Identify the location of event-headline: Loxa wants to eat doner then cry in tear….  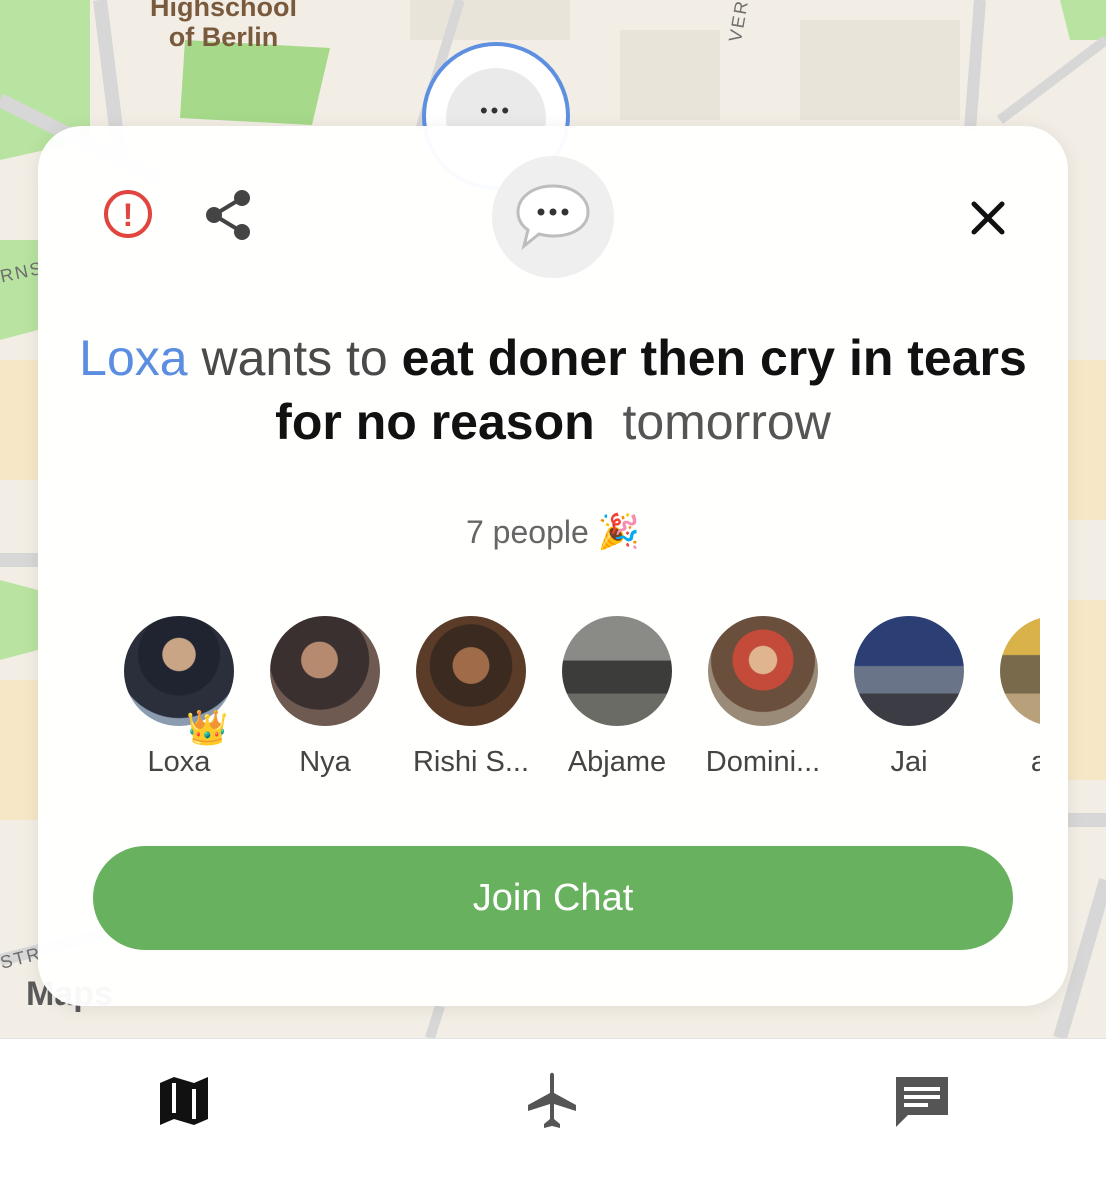
(553, 390).